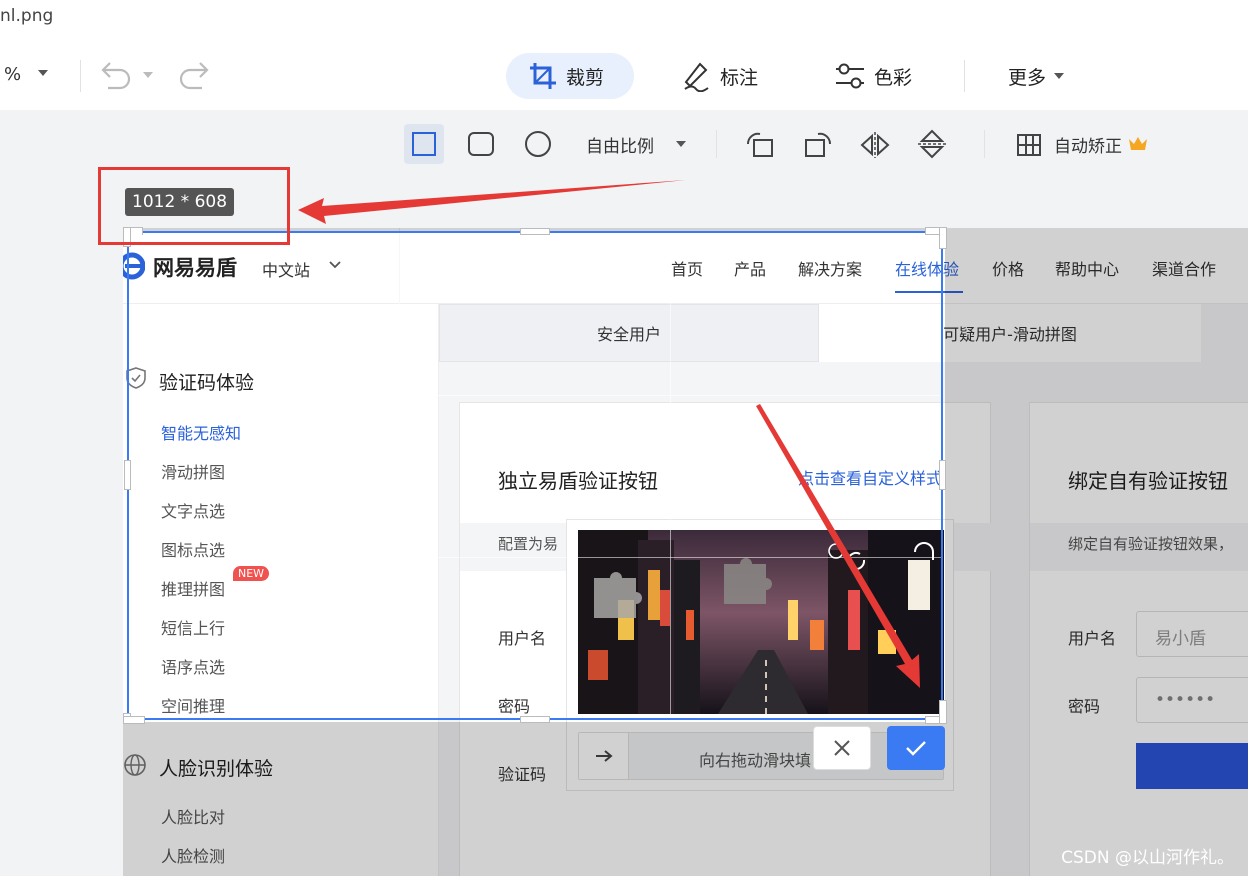  Describe the element at coordinates (1147, 858) in the screenshot. I see `csdn-watermark: CSDN @以山河作礼。` at that location.